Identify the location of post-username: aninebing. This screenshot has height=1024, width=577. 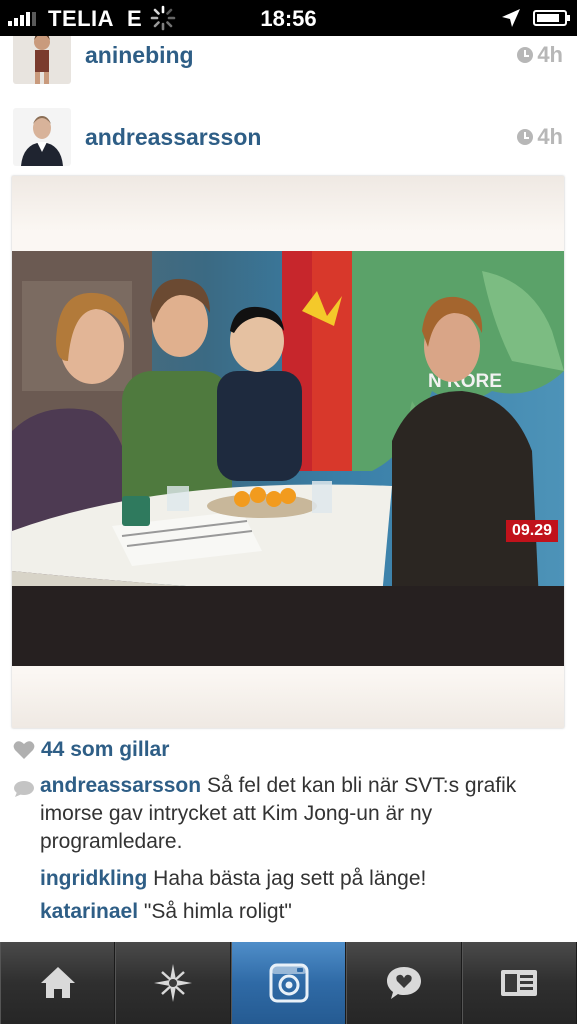
(139, 55).